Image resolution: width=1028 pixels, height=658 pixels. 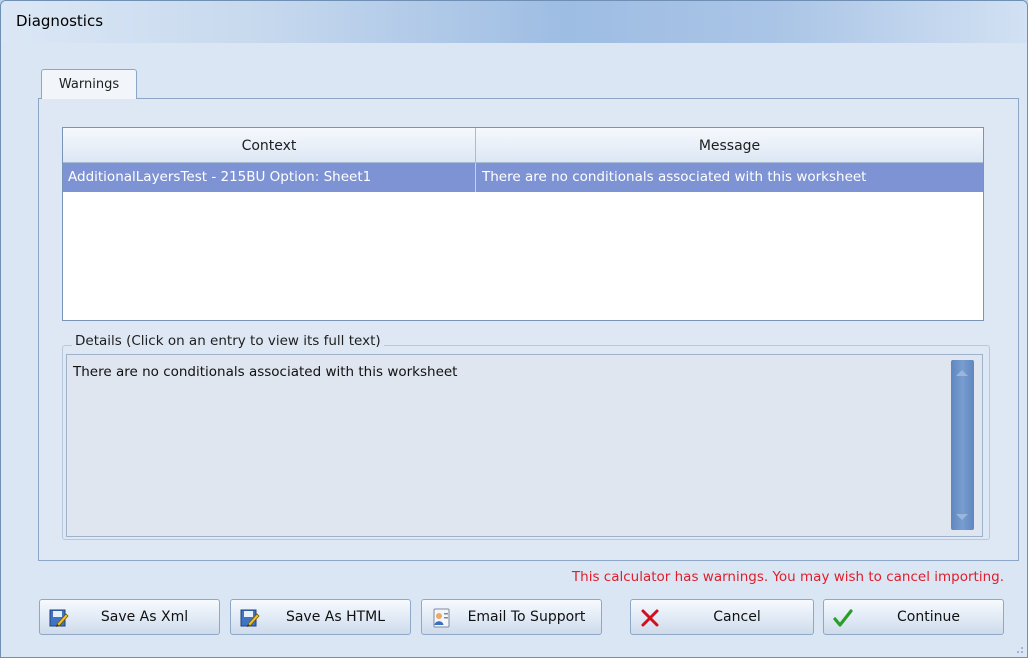 I want to click on save-as-html-button: Save As HTML, so click(x=320, y=617).